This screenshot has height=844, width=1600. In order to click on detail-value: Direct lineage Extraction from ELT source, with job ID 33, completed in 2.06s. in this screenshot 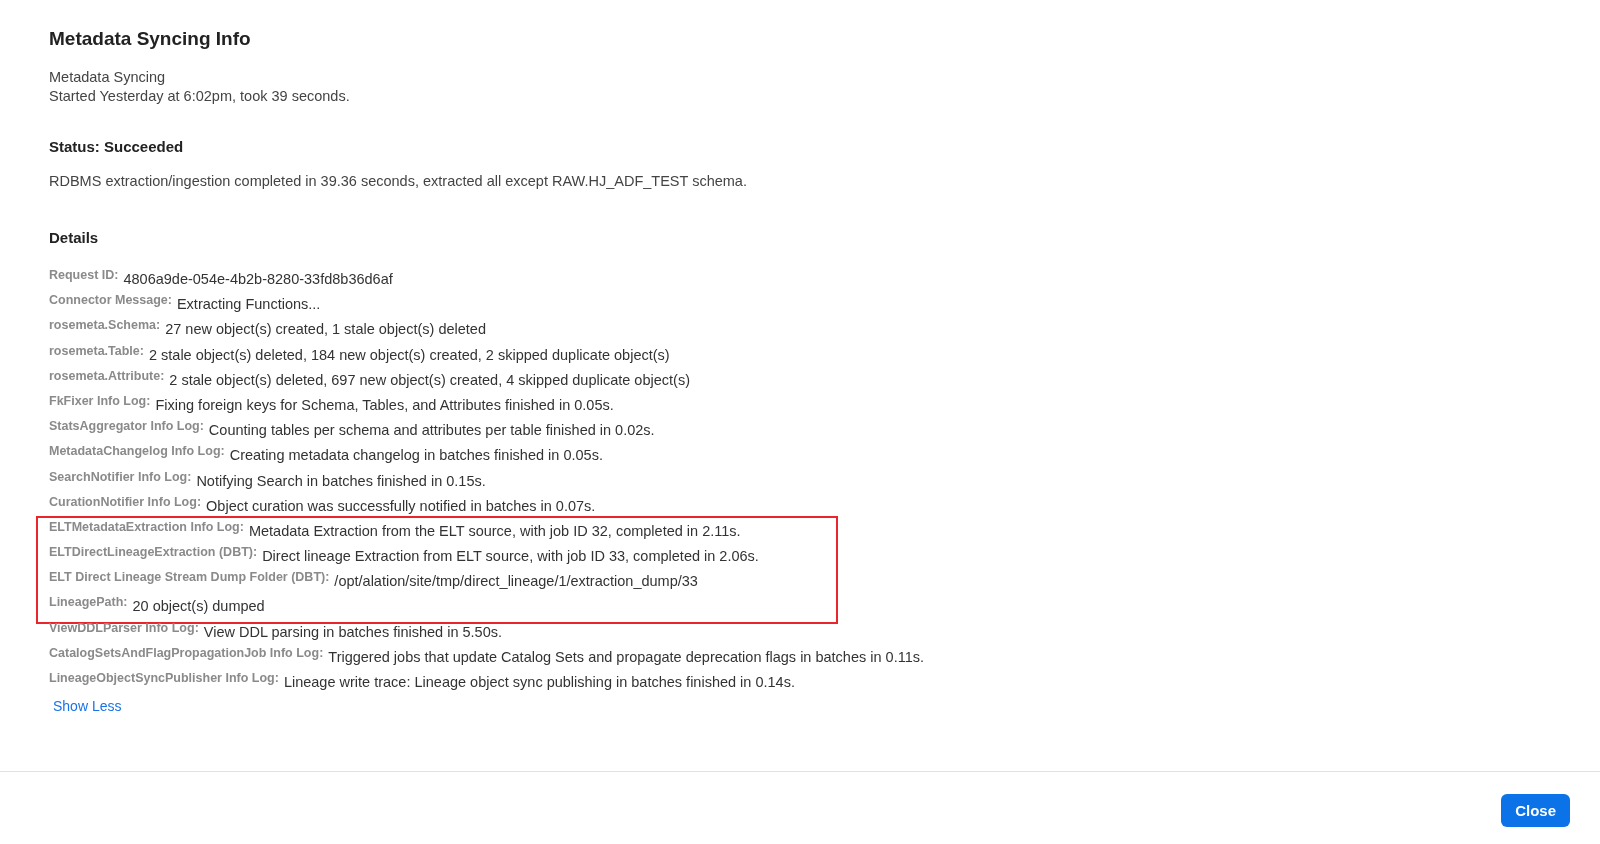, I will do `click(510, 556)`.